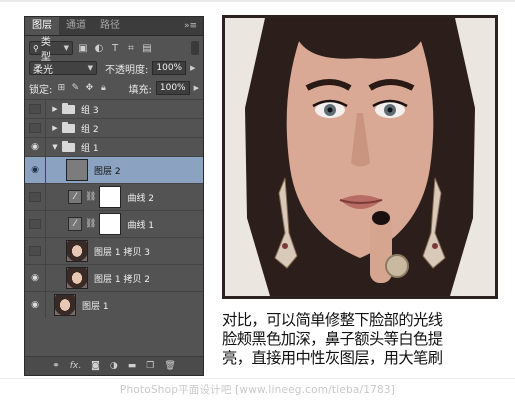  Describe the element at coordinates (141, 225) in the screenshot. I see `layer-name: 曲线 1` at that location.